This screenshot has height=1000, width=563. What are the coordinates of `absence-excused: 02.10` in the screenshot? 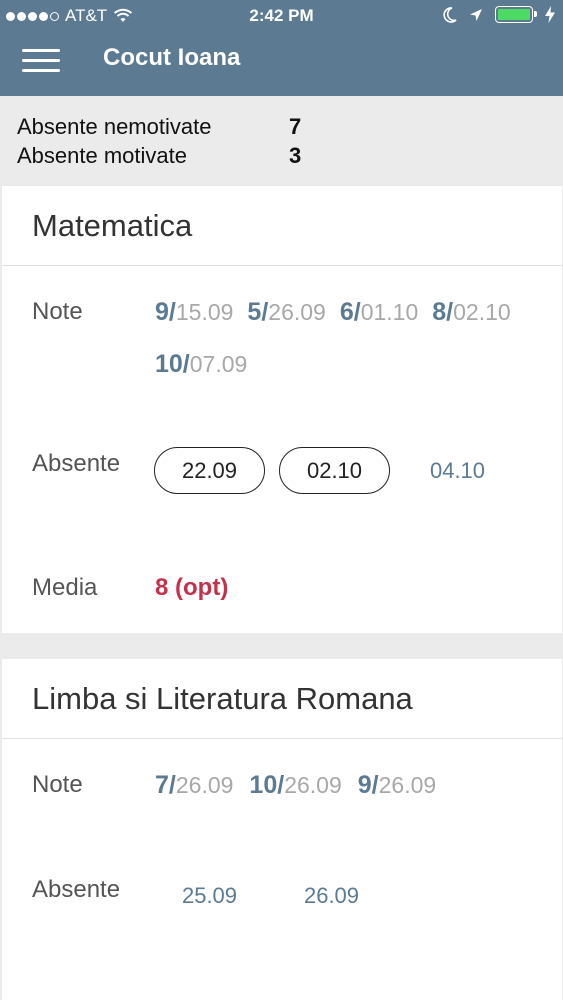 It's located at (334, 470).